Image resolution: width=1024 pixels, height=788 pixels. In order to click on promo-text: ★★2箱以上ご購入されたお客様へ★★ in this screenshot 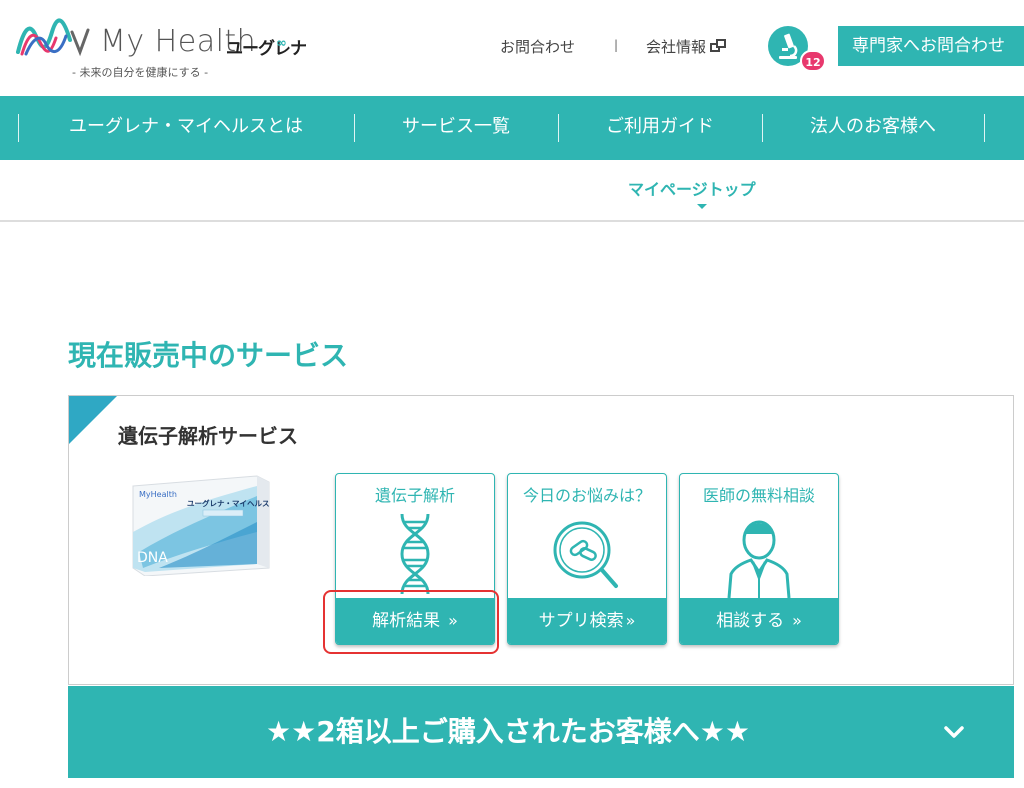, I will do `click(508, 731)`.